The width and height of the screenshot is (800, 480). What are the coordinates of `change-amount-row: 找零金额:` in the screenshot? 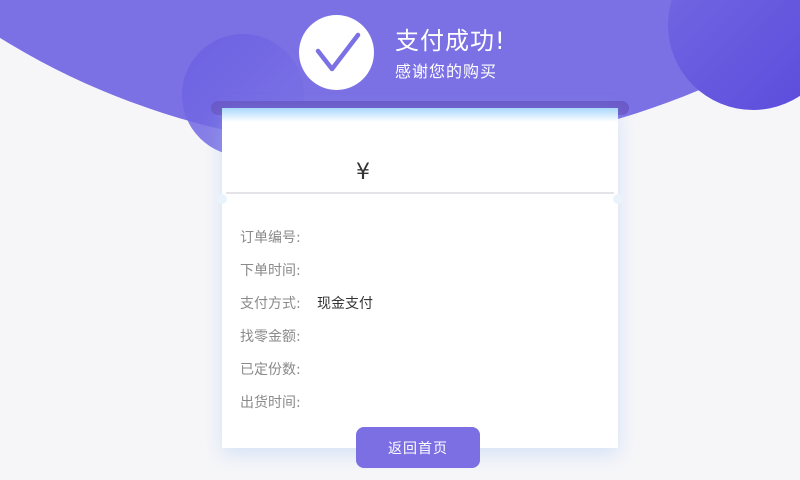 It's located at (306, 344).